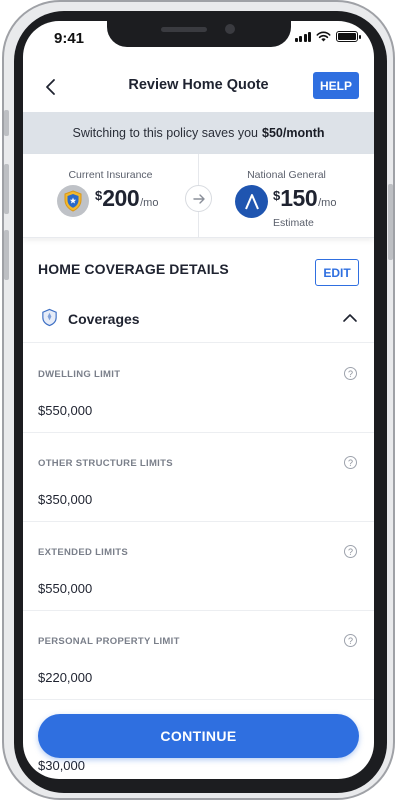 This screenshot has width=397, height=800. What do you see at coordinates (133, 269) in the screenshot?
I see `coverage-details-title: HOME COVERAGE DETAILS` at bounding box center [133, 269].